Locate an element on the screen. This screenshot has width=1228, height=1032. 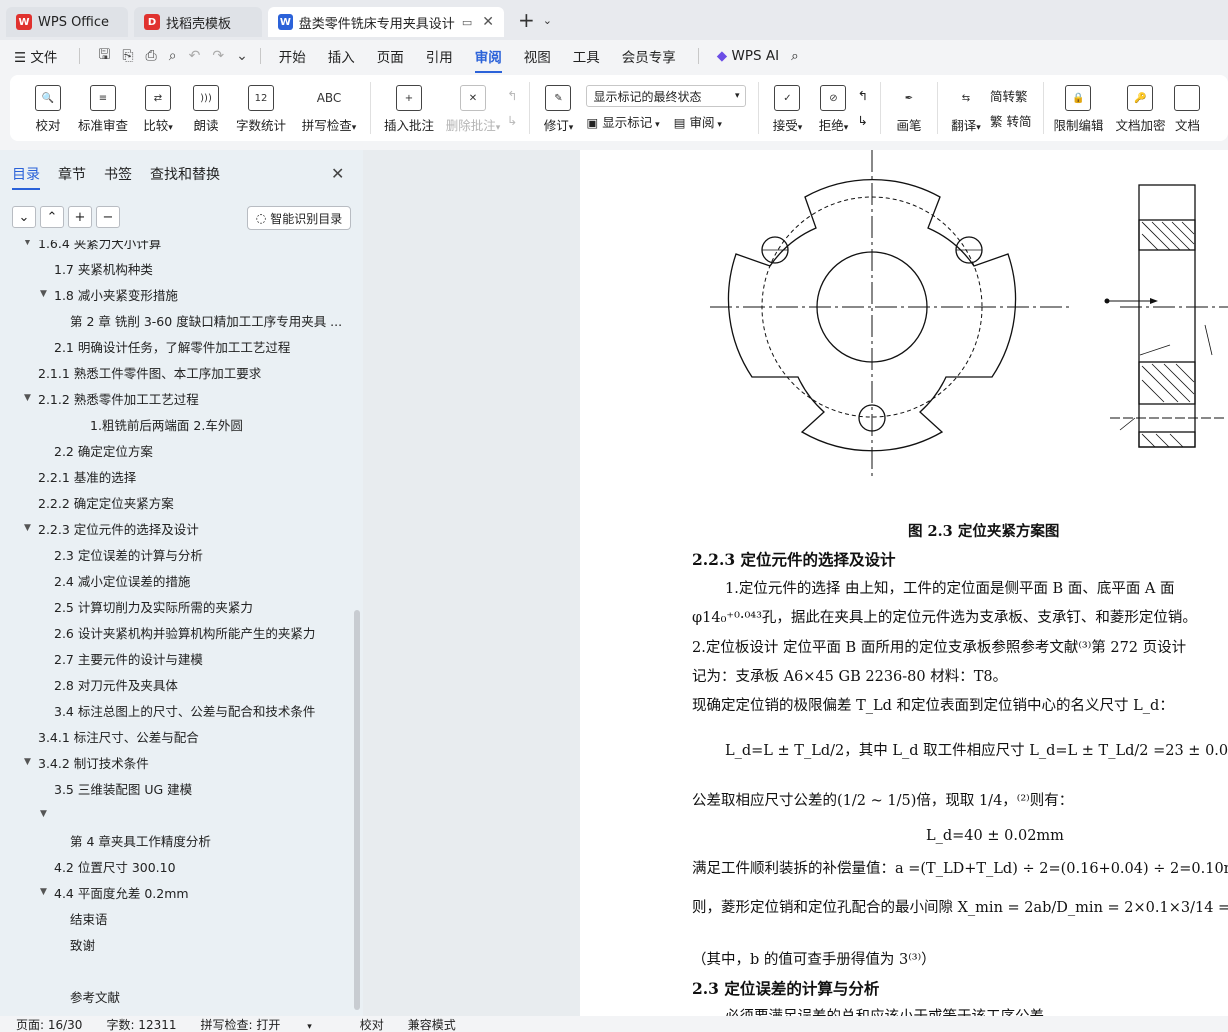
toc-item: ▼ 1.8 减小夹紧变形措施 is located at coordinates (109, 294).